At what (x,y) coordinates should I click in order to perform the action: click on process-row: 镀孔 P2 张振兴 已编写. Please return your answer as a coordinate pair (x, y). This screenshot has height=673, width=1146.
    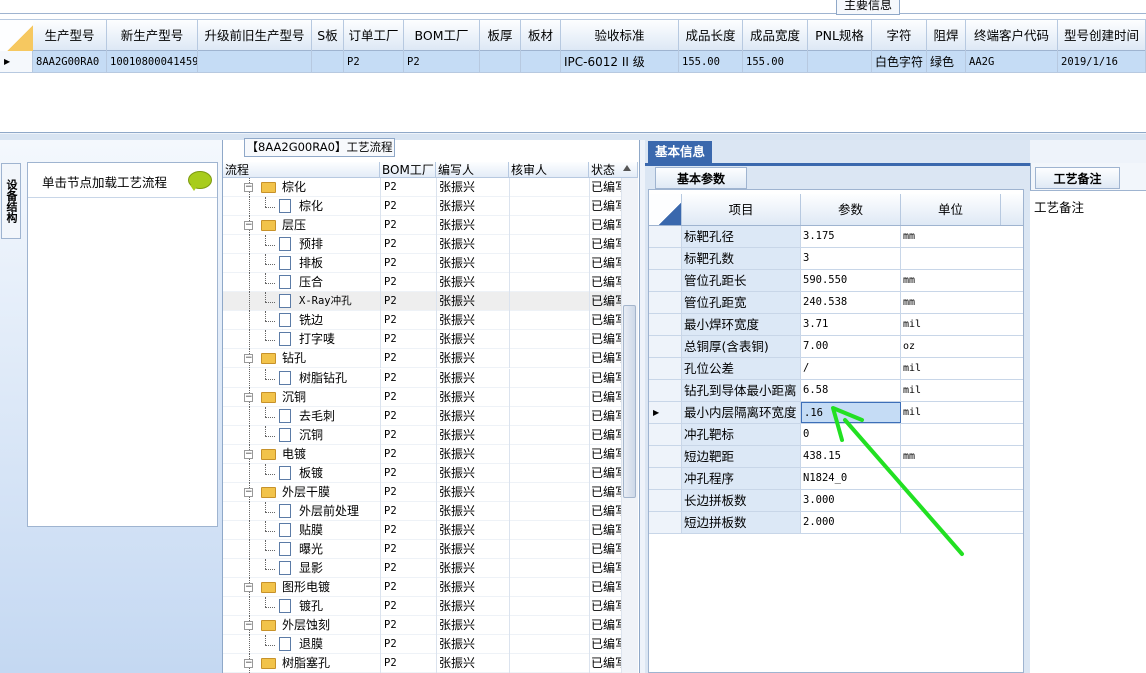
    Looking at the image, I should click on (422, 607).